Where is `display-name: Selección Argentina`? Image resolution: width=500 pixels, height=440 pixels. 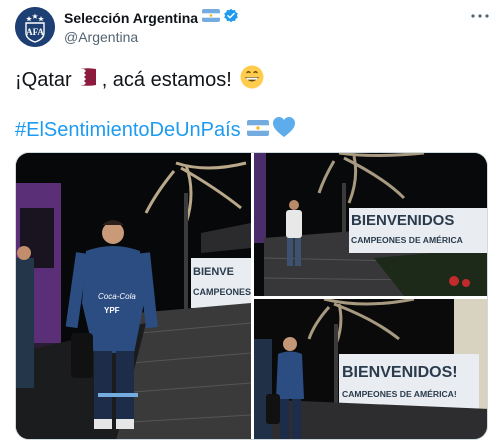 display-name: Selección Argentina is located at coordinates (131, 18).